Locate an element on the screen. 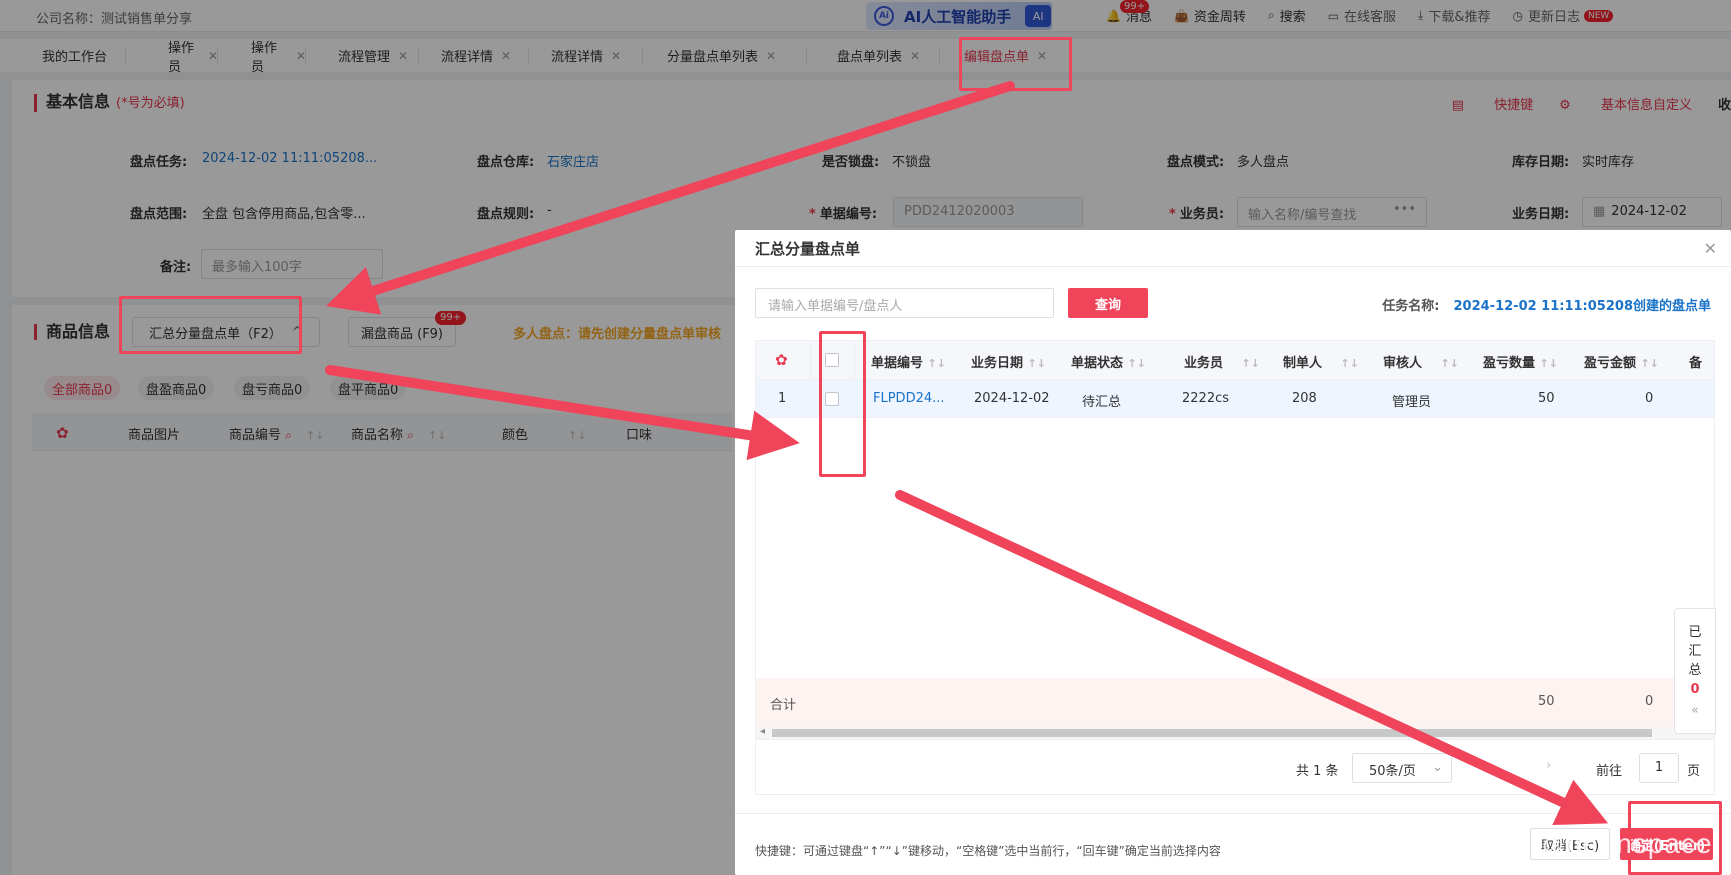 The width and height of the screenshot is (1731, 875). diff-amount-cell: 0 is located at coordinates (1649, 398).